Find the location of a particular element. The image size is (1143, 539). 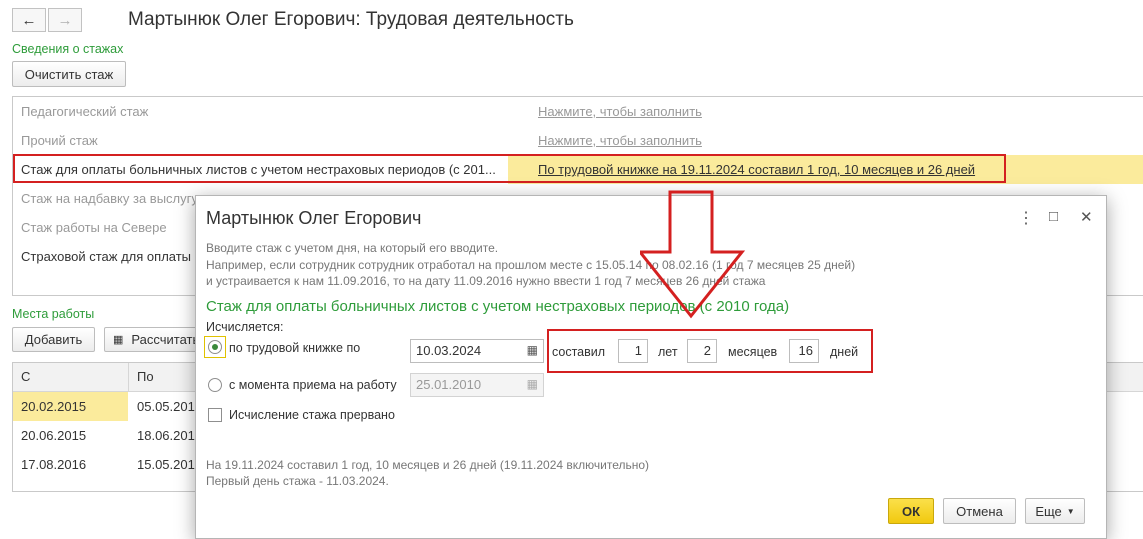

row-to: 18.06.201 is located at coordinates (166, 435).